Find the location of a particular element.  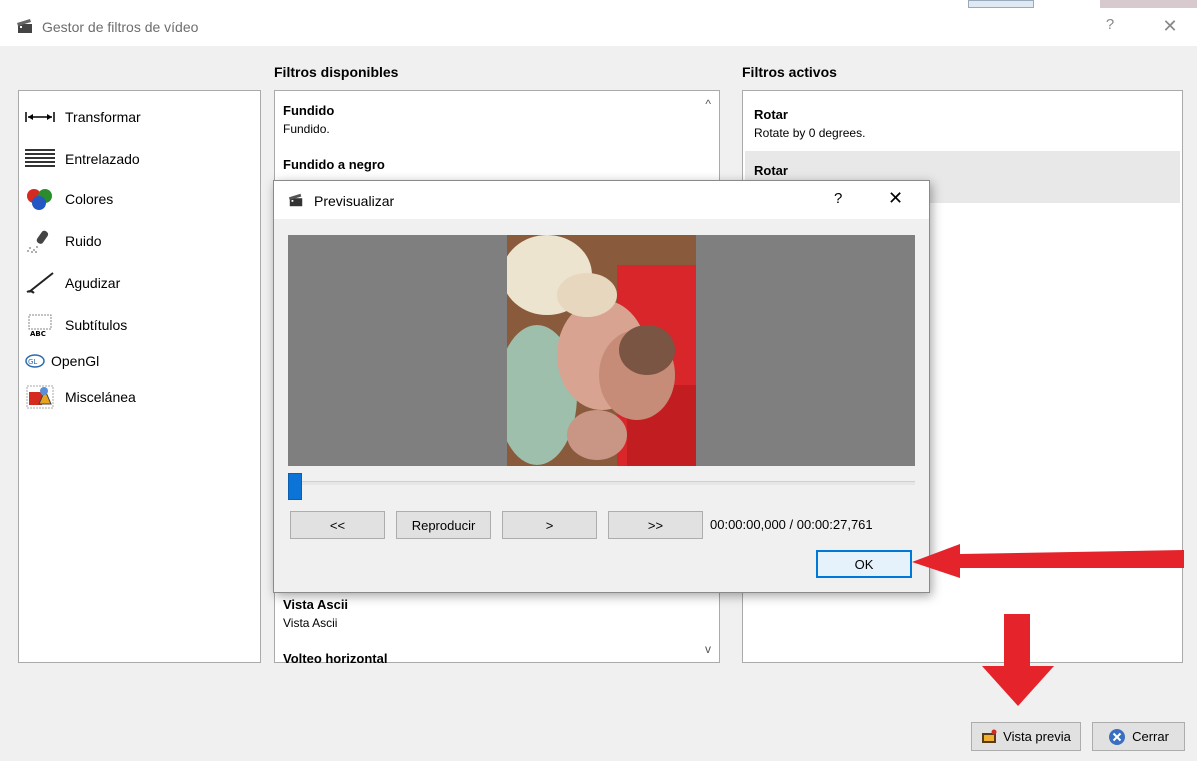

dialog-title: Previsualizar is located at coordinates (354, 201).